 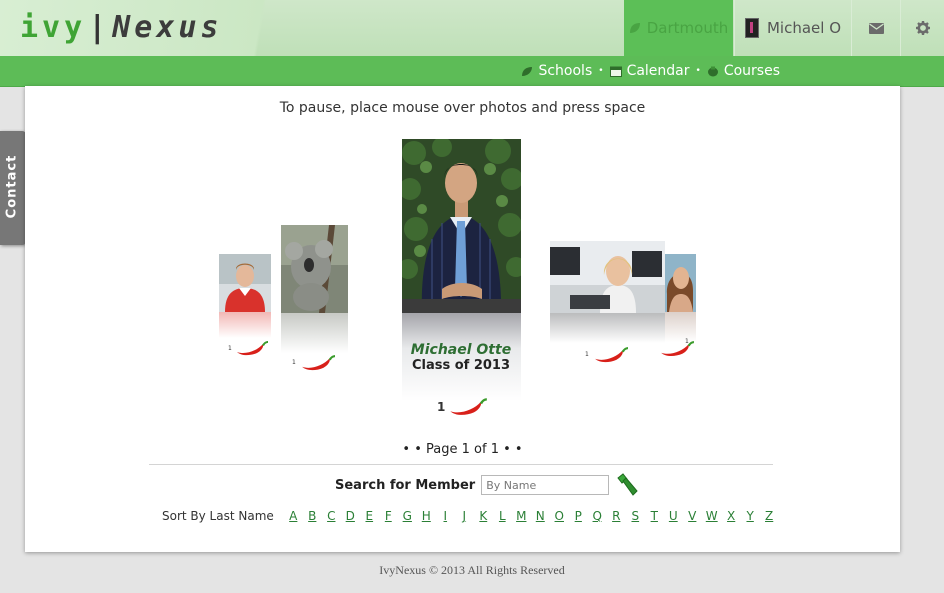 I want to click on featured-member-class: Class of 2013, so click(x=461, y=365).